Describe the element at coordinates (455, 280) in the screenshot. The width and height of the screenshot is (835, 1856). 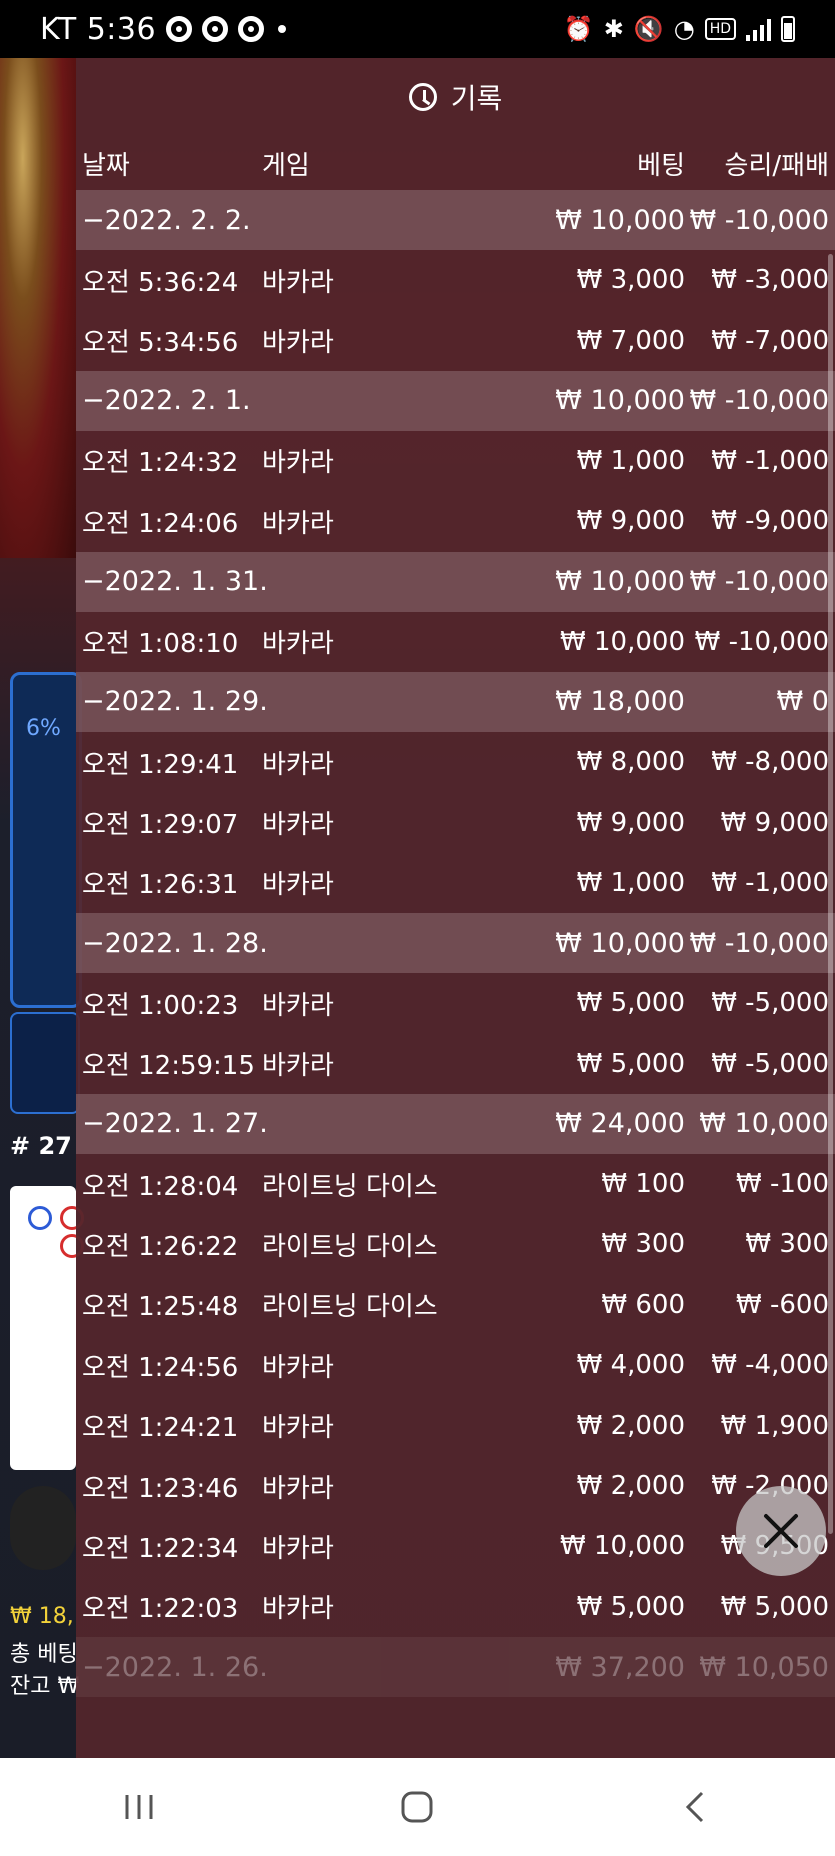
I see `history-row: 오전 5:36:24 바카라 ₩ 3,000 ₩ -3,000` at that location.